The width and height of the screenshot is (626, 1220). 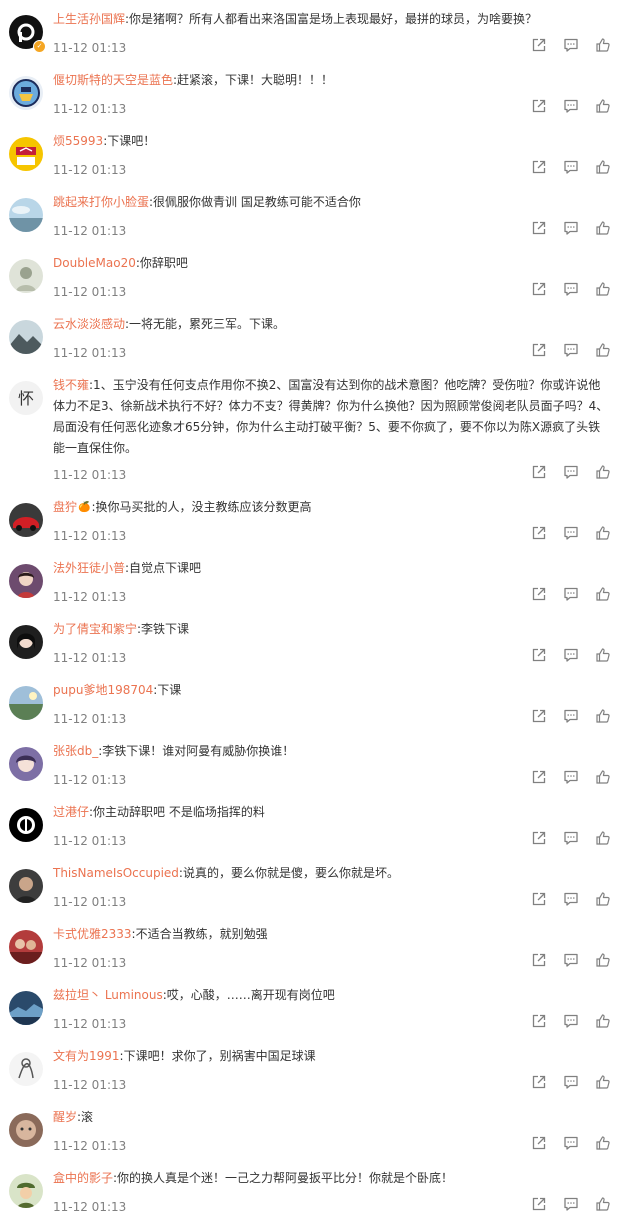 What do you see at coordinates (71, 385) in the screenshot?
I see `comment-username-link: 钱不雍` at bounding box center [71, 385].